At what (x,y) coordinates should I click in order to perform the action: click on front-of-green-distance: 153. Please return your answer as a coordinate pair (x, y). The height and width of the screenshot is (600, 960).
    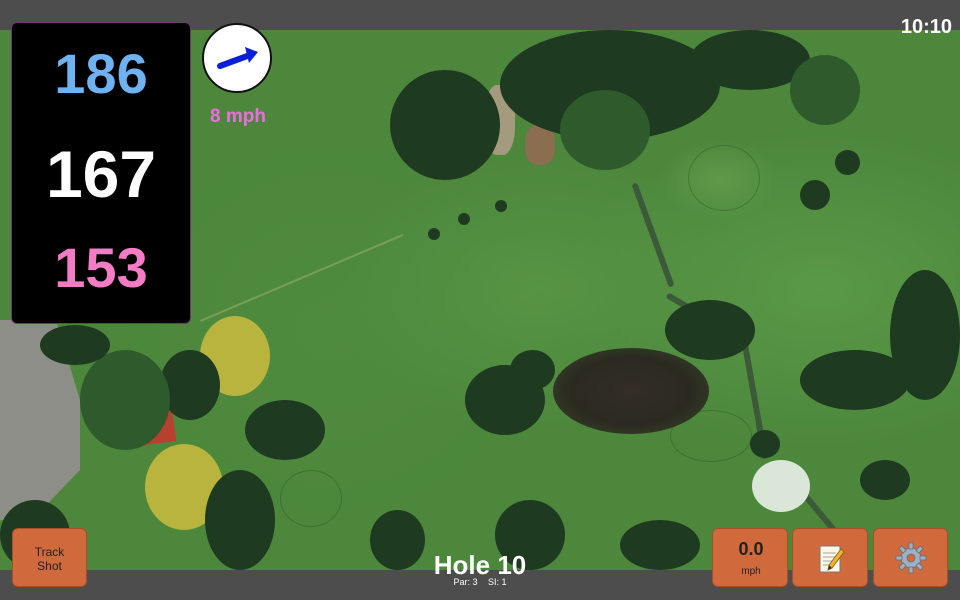
    Looking at the image, I should click on (101, 267).